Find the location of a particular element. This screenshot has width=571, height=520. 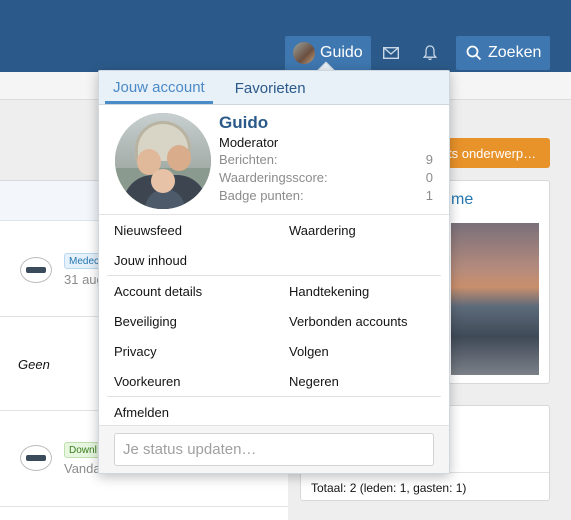

link-preferences: Voorkeuren is located at coordinates (147, 381).